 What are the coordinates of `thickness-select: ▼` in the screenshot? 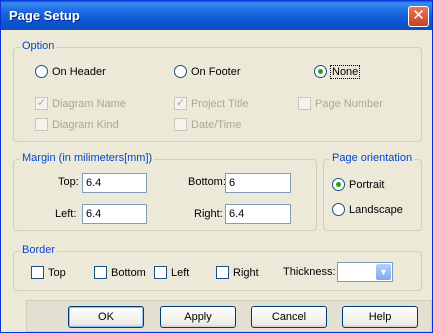 It's located at (365, 272).